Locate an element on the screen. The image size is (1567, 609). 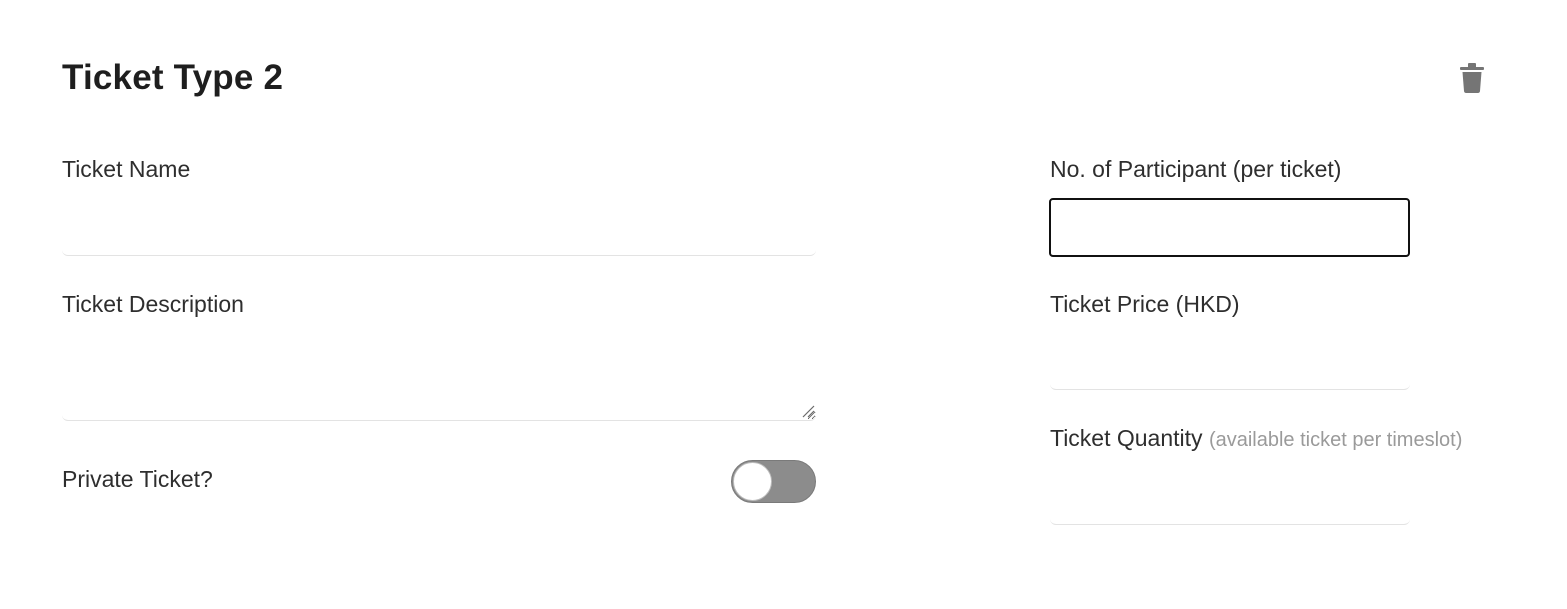
participants-input is located at coordinates (1229, 227).